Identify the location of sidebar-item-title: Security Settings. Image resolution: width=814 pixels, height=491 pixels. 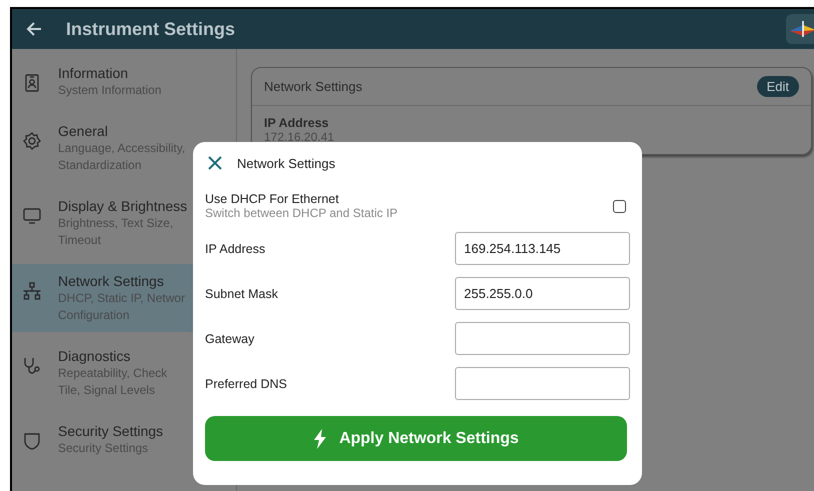
(111, 431).